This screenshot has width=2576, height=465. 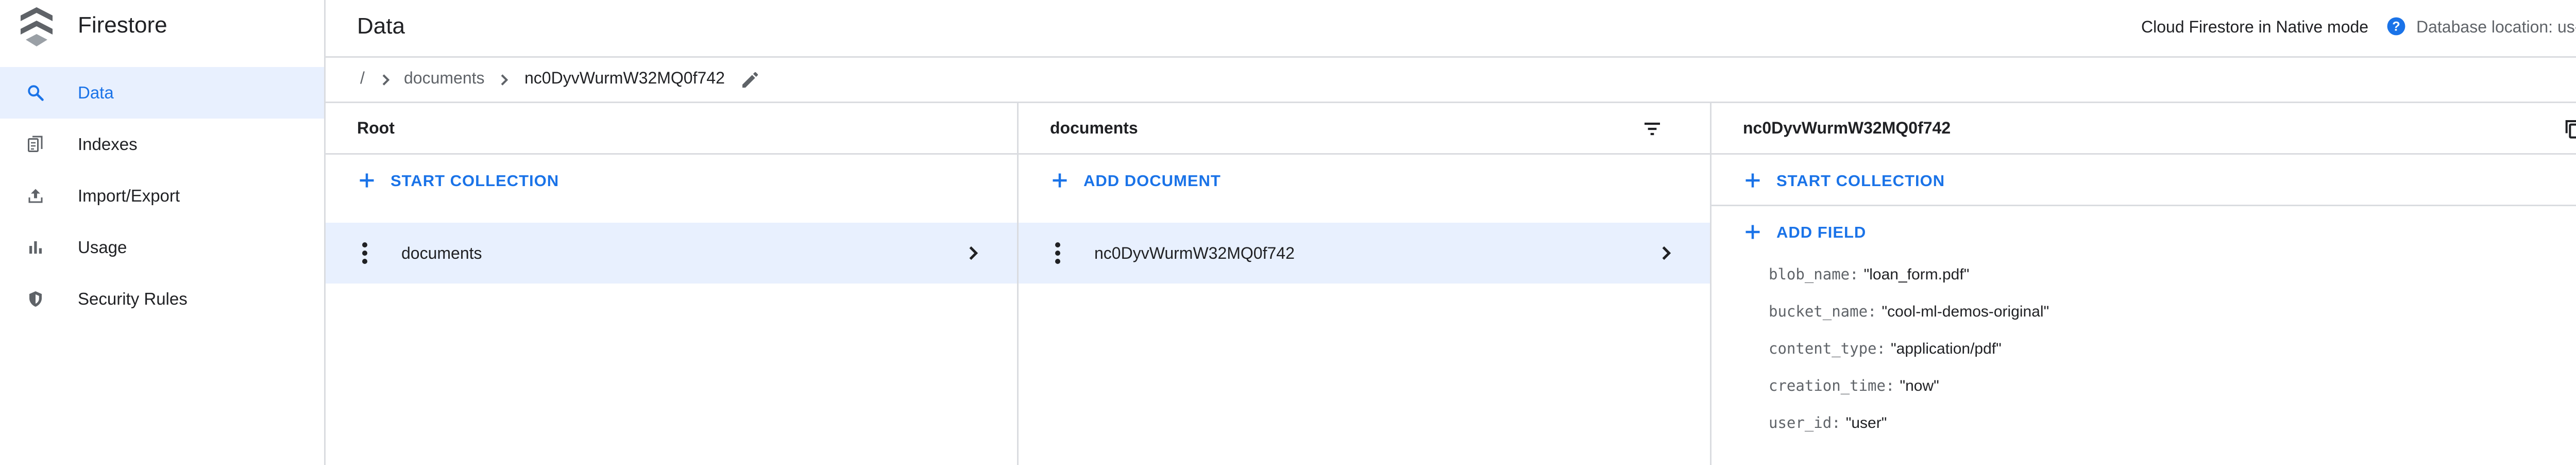 What do you see at coordinates (2143, 232) in the screenshot?
I see `add-field-button: ADD FIELD` at bounding box center [2143, 232].